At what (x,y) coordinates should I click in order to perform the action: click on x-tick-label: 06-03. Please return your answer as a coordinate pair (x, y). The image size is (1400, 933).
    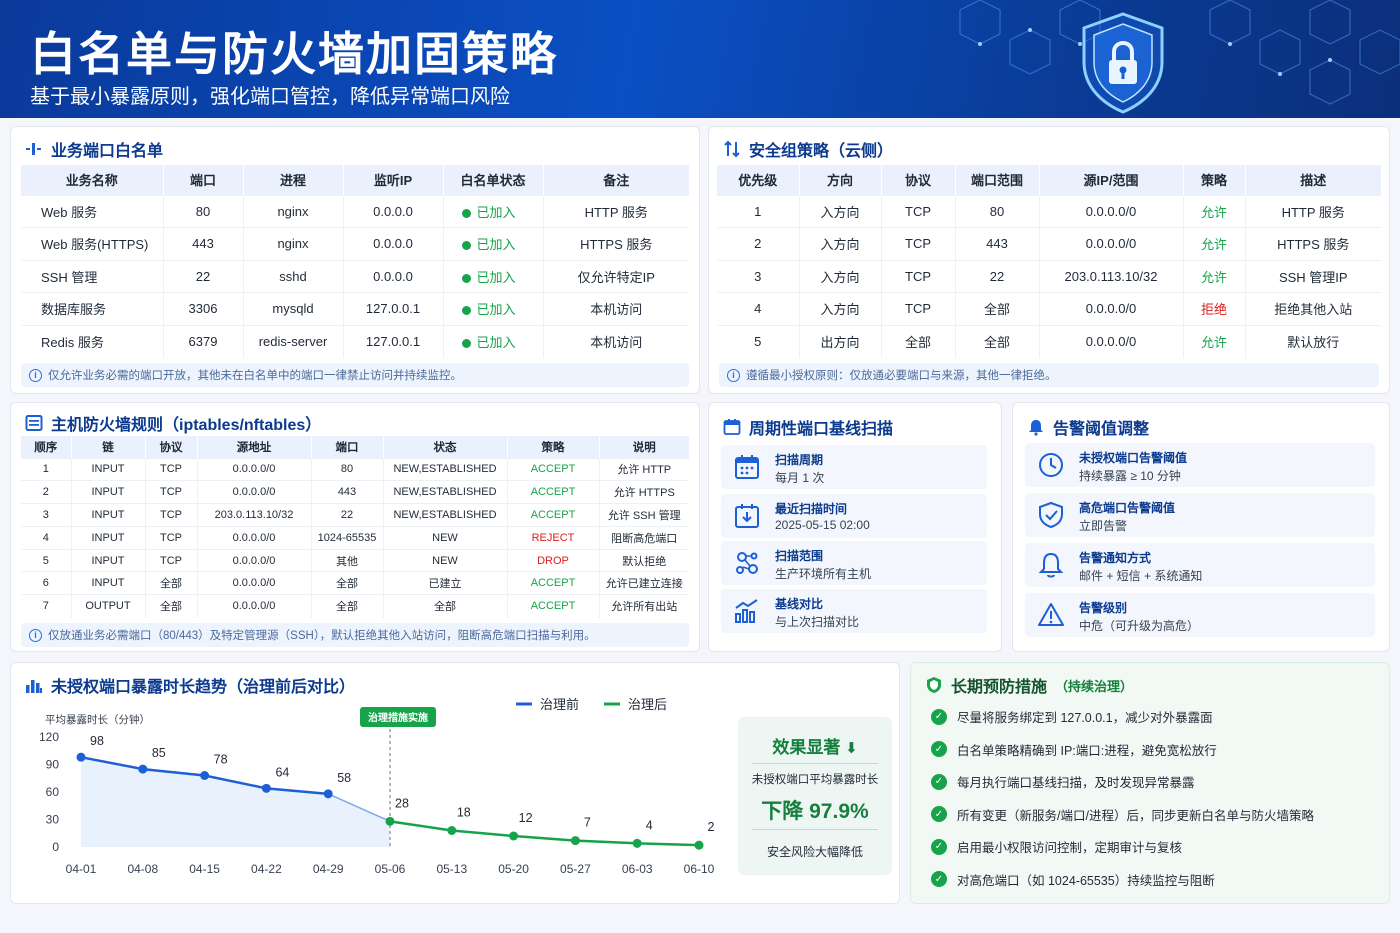
    Looking at the image, I should click on (637, 869).